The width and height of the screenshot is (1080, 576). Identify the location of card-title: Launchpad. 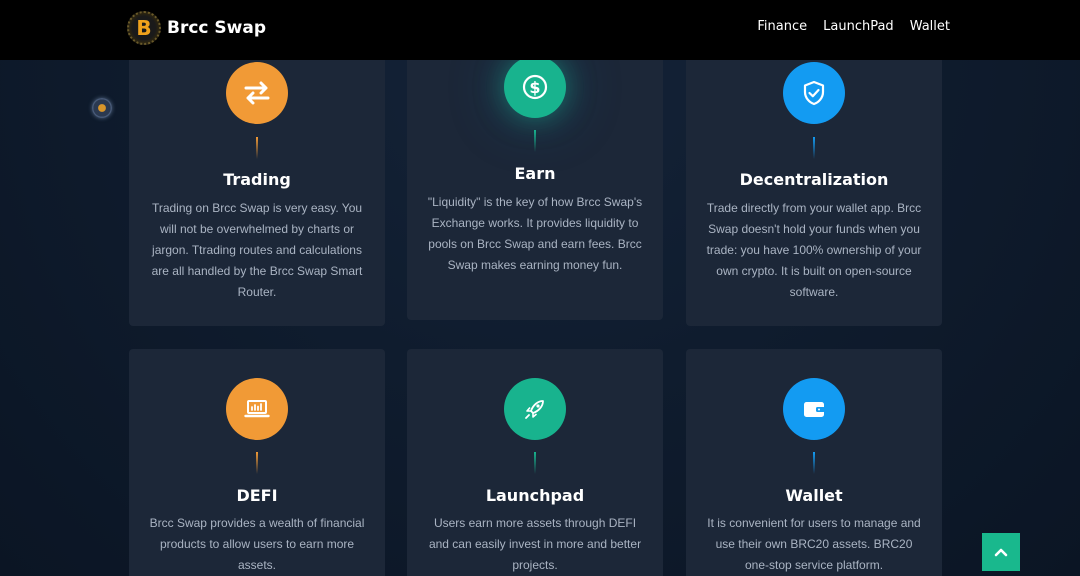
(535, 495).